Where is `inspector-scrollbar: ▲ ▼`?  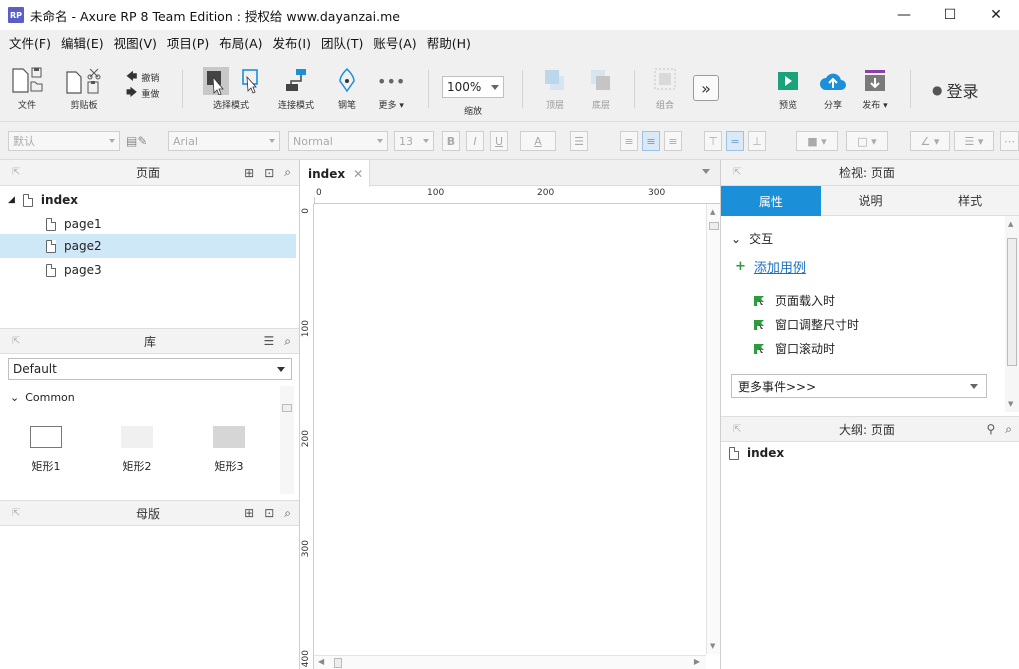
inspector-scrollbar: ▲ ▼ is located at coordinates (1012, 314).